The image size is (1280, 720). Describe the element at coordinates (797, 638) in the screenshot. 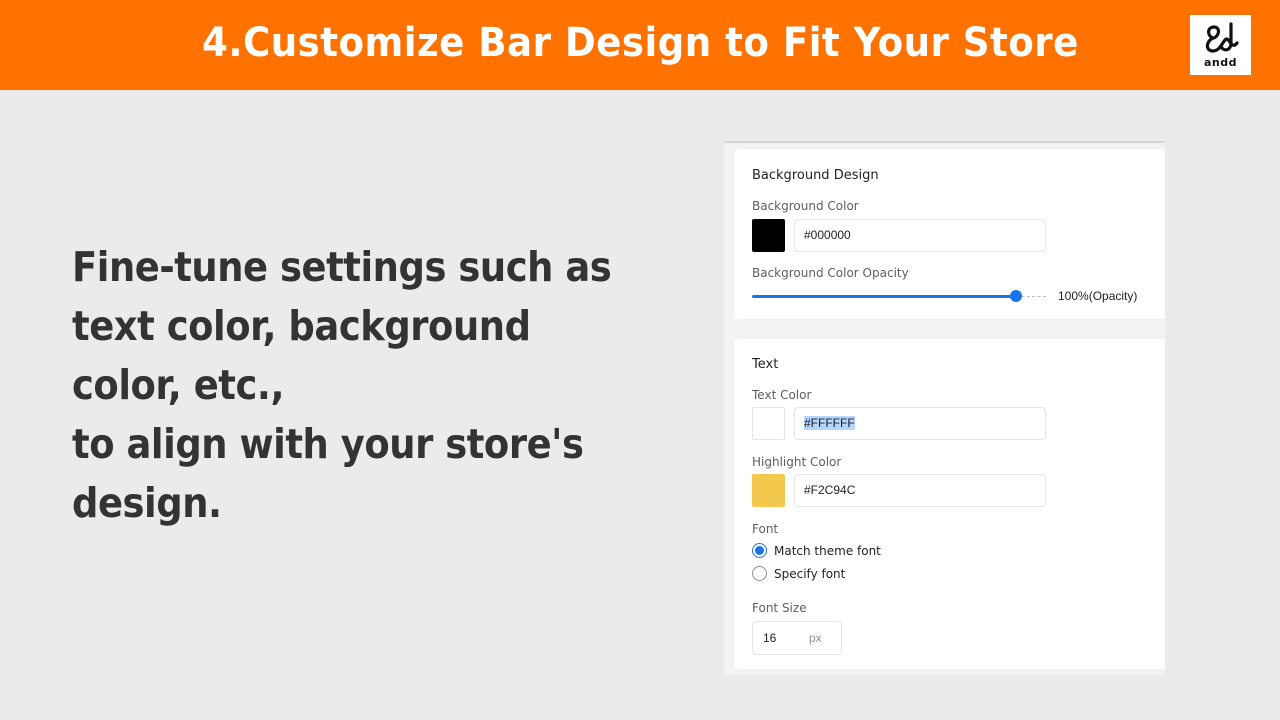

I see `font-size-input: 16 px` at that location.